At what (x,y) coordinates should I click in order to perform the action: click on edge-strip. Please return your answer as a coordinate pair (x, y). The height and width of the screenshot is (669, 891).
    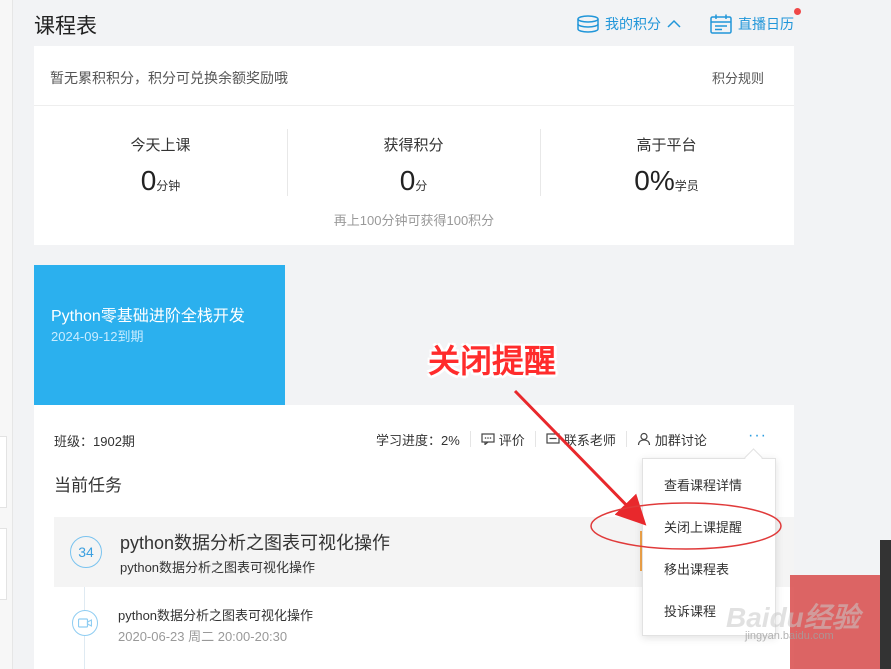
    Looking at the image, I should click on (885, 604).